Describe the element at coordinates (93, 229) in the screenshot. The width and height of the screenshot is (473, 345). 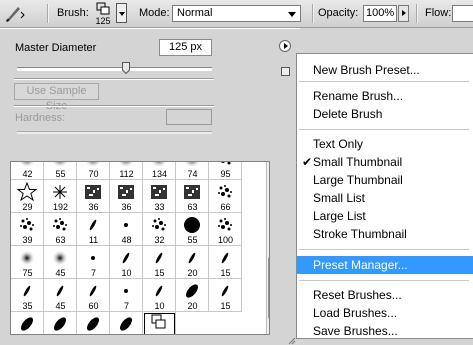
I see `brush-preset: 11` at that location.